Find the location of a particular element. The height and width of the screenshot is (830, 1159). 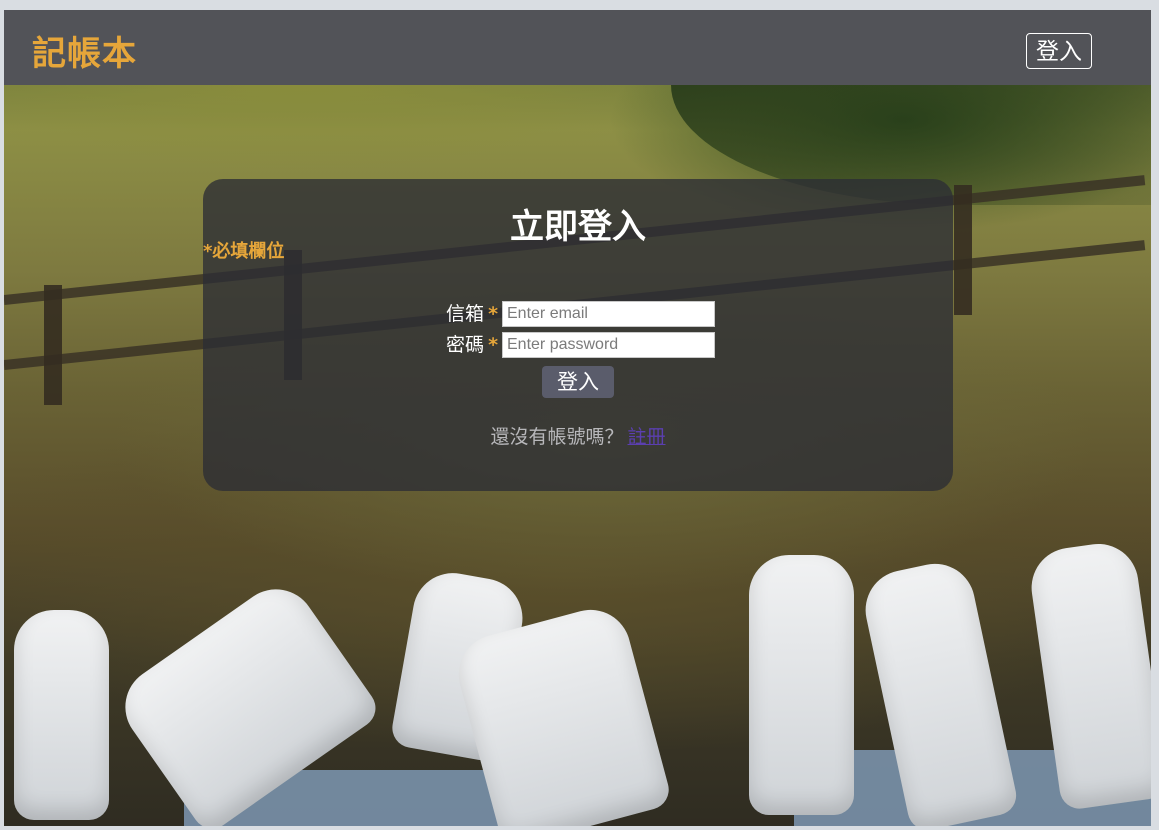

password-label-text: 密碼 is located at coordinates (465, 345).